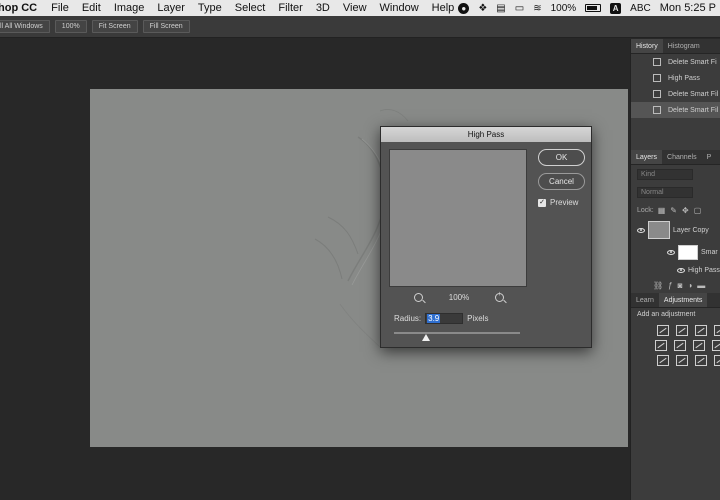 The image size is (720, 500). Describe the element at coordinates (486, 134) in the screenshot. I see `dialog-title: High Pass` at that location.